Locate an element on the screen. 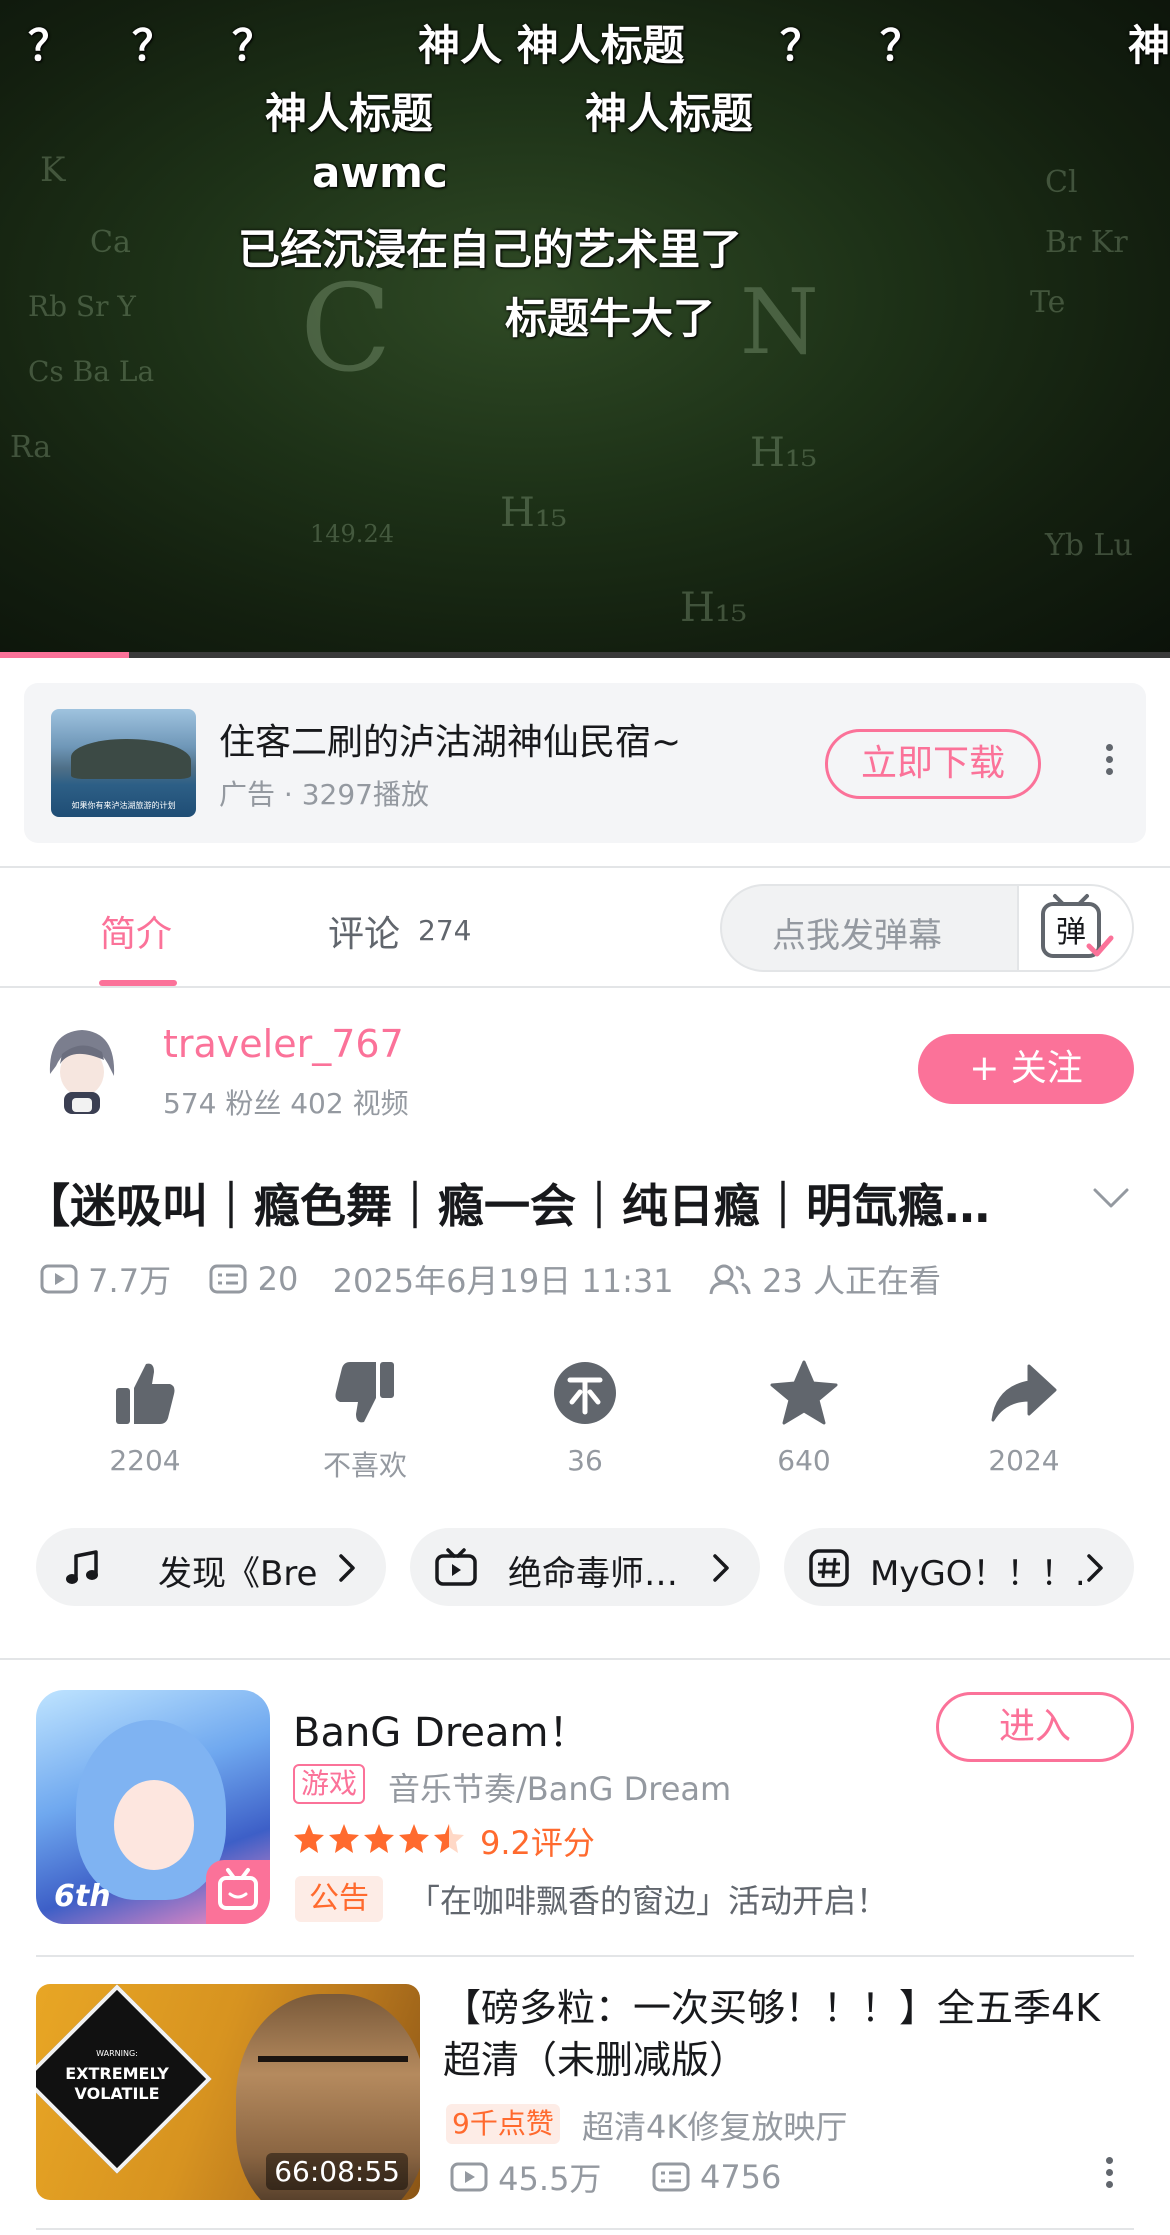 This screenshot has width=1170, height=2235. uploader-avatar is located at coordinates (82, 1069).